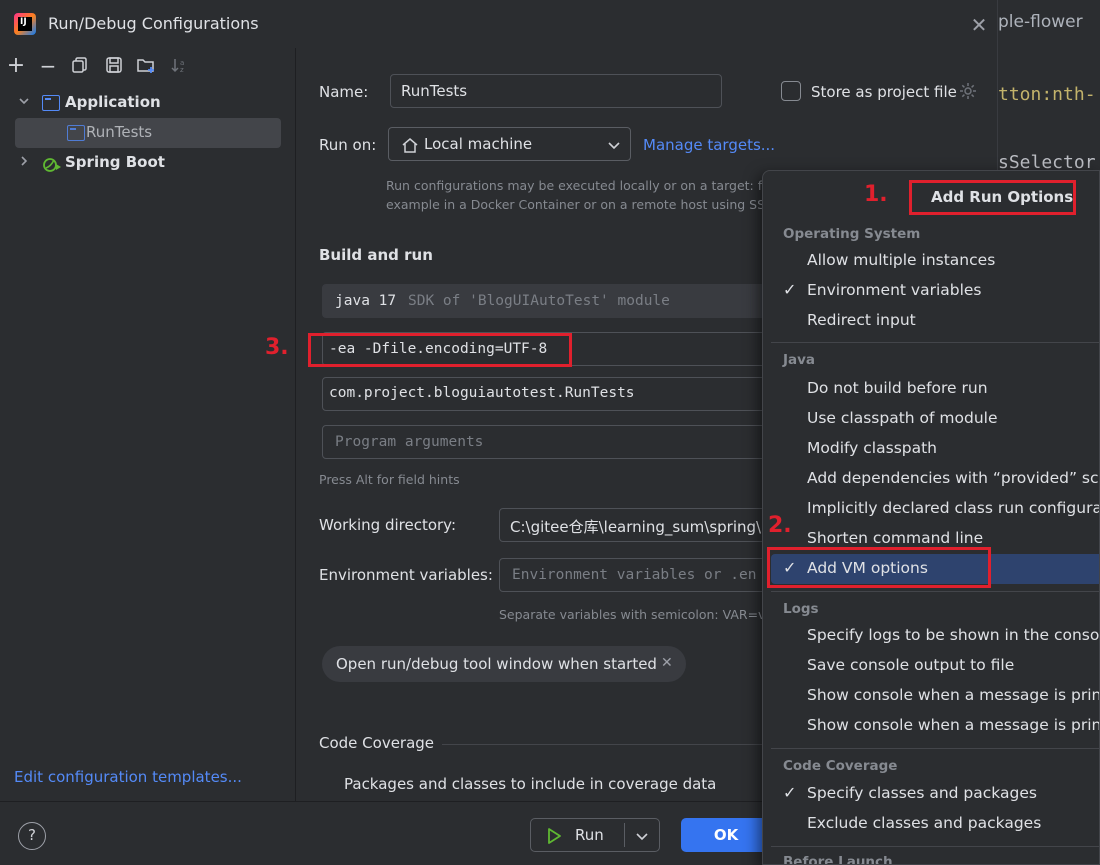 The width and height of the screenshot is (1100, 865). Describe the element at coordinates (876, 194) in the screenshot. I see `annotation-number-1: 1.` at that location.